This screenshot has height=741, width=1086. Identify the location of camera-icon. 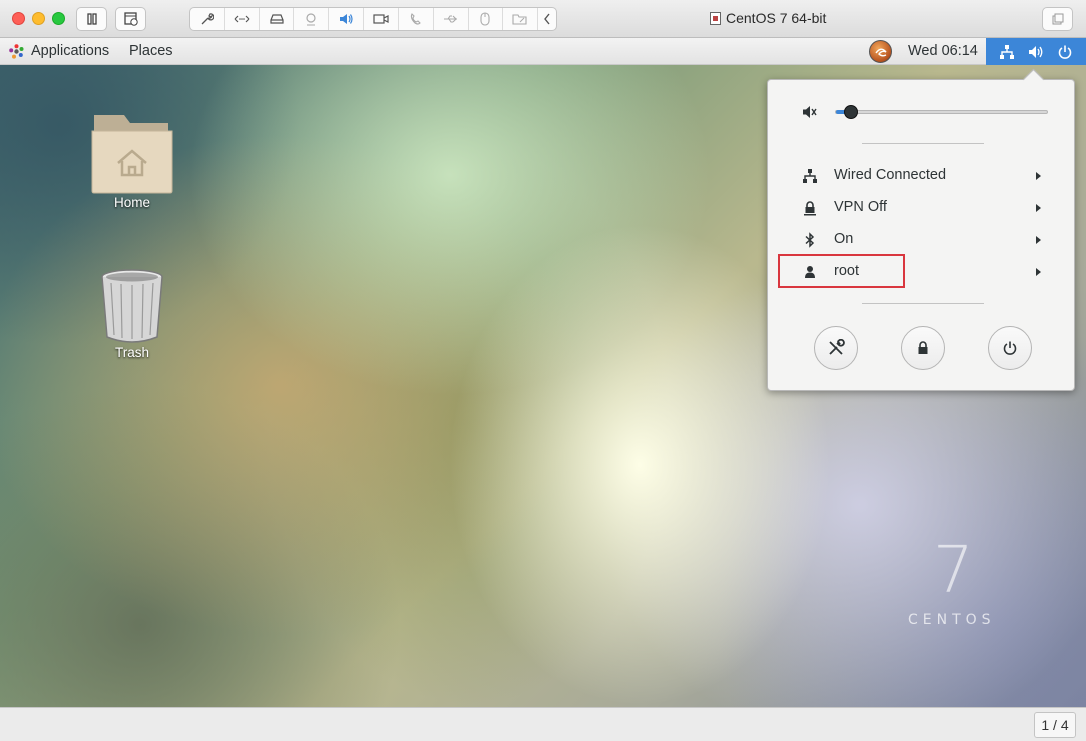
(311, 19).